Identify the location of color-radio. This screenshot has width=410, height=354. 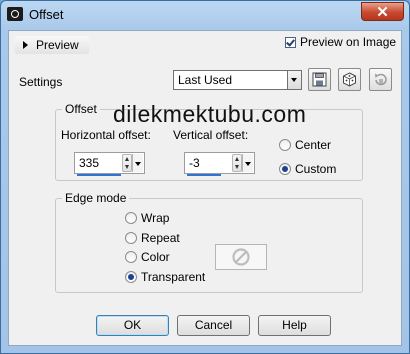
(131, 257).